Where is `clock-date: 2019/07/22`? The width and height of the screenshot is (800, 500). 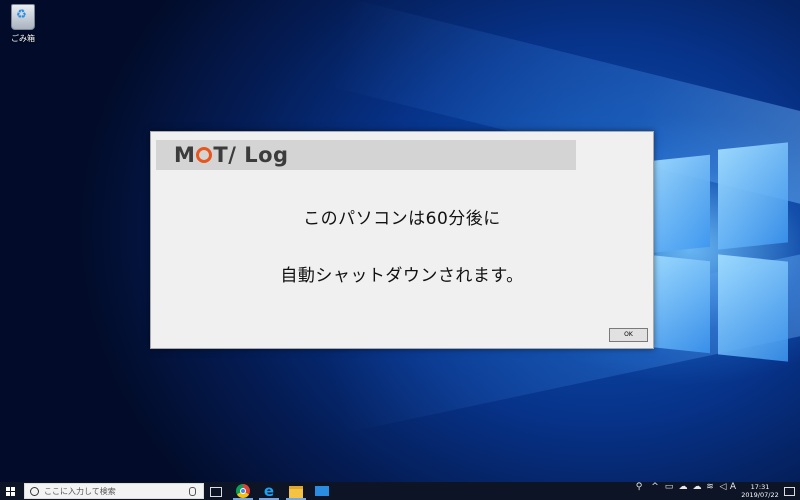 clock-date: 2019/07/22 is located at coordinates (760, 495).